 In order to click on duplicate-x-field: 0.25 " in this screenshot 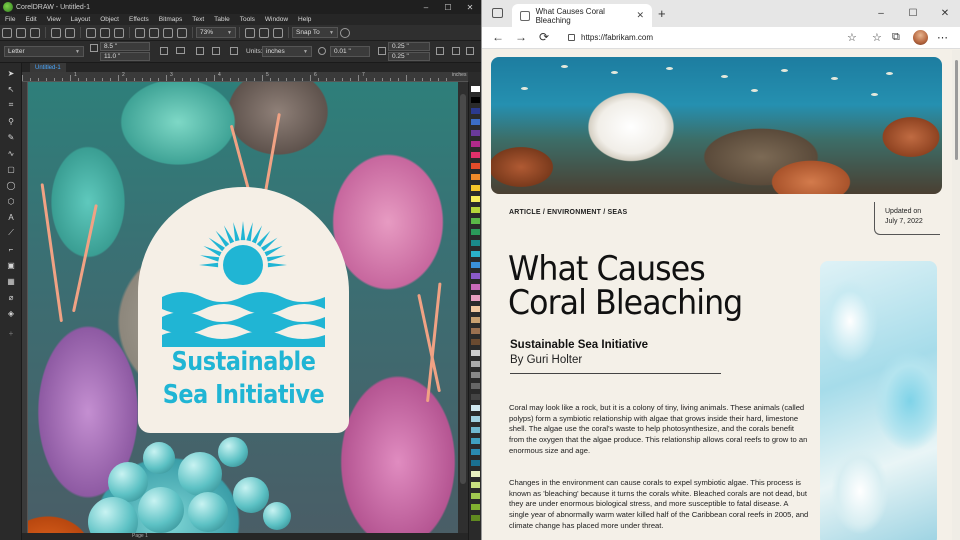, I will do `click(409, 46)`.